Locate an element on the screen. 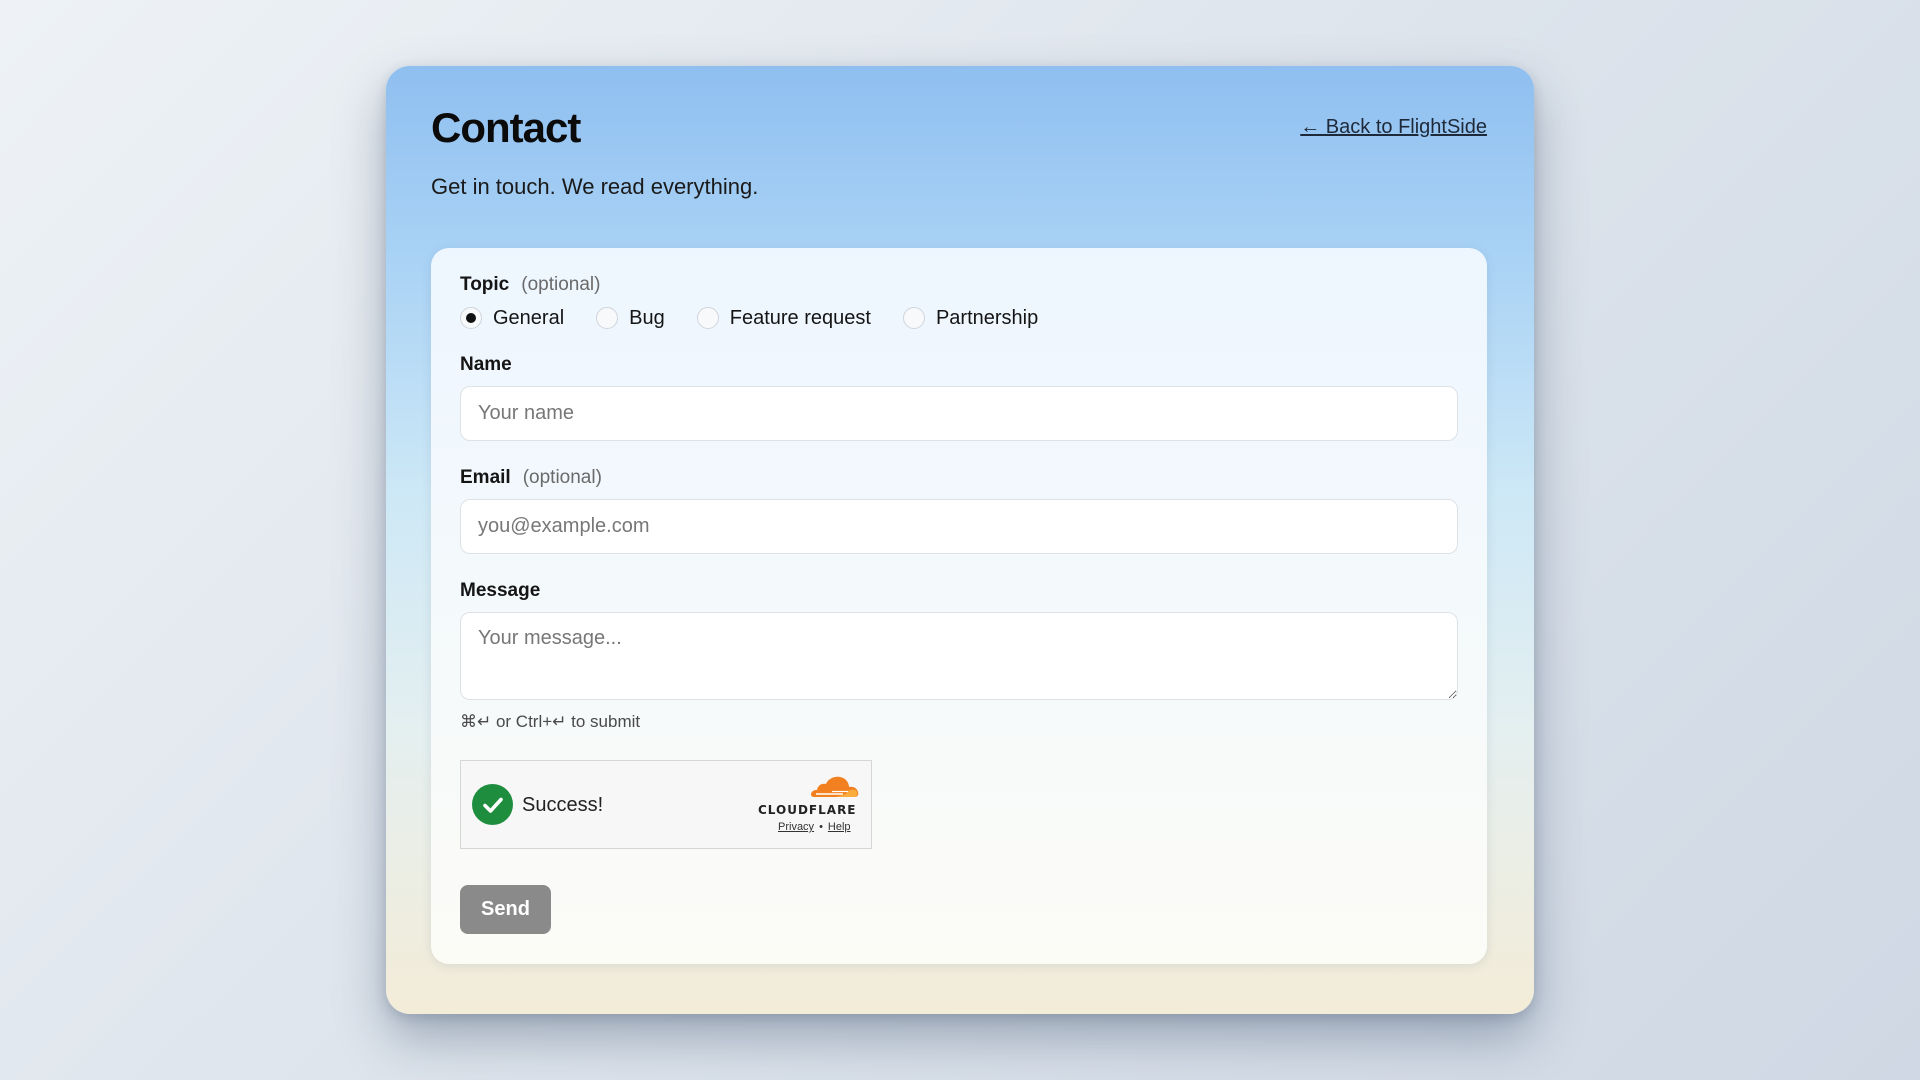  email-input is located at coordinates (959, 526).